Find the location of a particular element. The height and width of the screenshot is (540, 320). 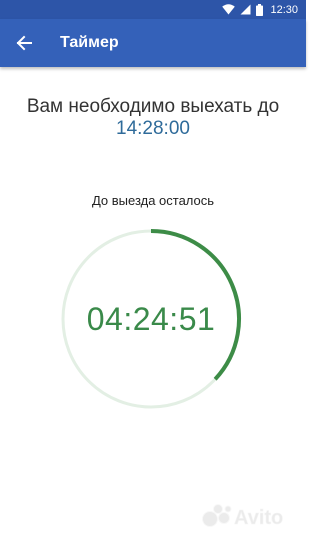

watermark-text: Avito is located at coordinates (258, 518).